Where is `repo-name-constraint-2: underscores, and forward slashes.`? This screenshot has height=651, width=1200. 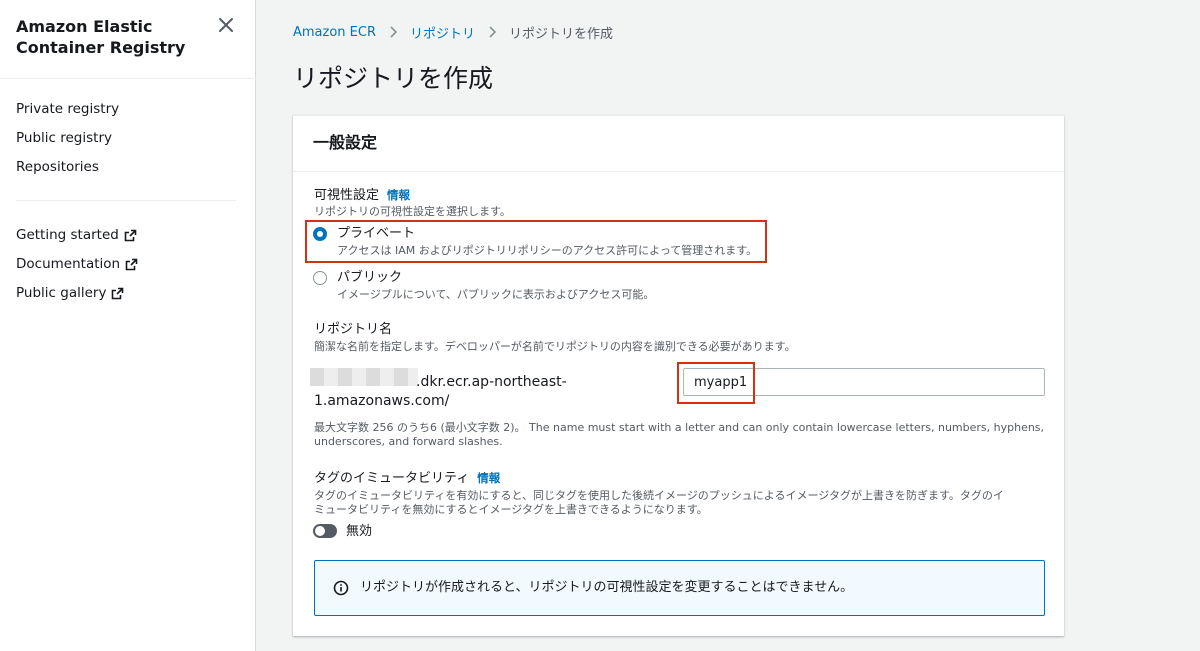 repo-name-constraint-2: underscores, and forward slashes. is located at coordinates (408, 441).